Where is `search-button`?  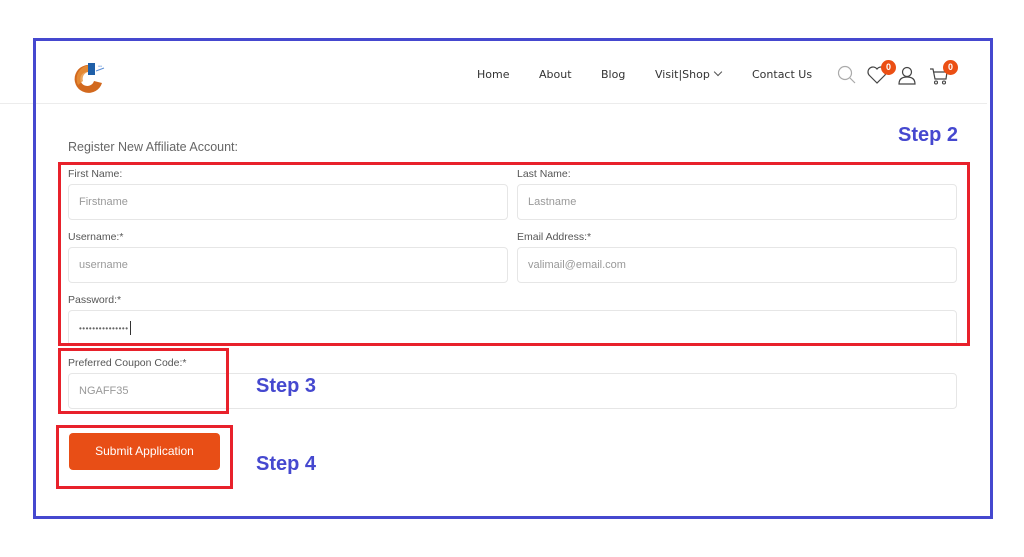
search-button is located at coordinates (847, 75).